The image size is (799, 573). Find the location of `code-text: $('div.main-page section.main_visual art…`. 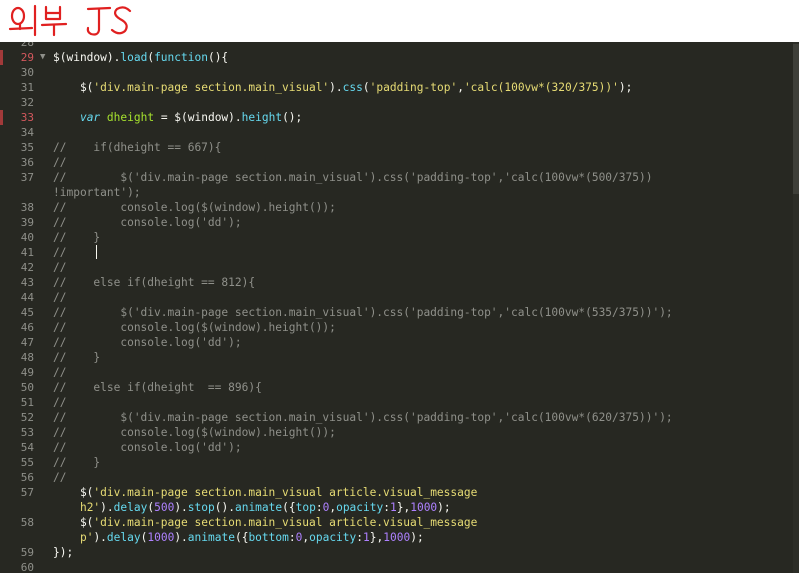

code-text: $('div.main-page section.main_visual art… is located at coordinates (265, 522).